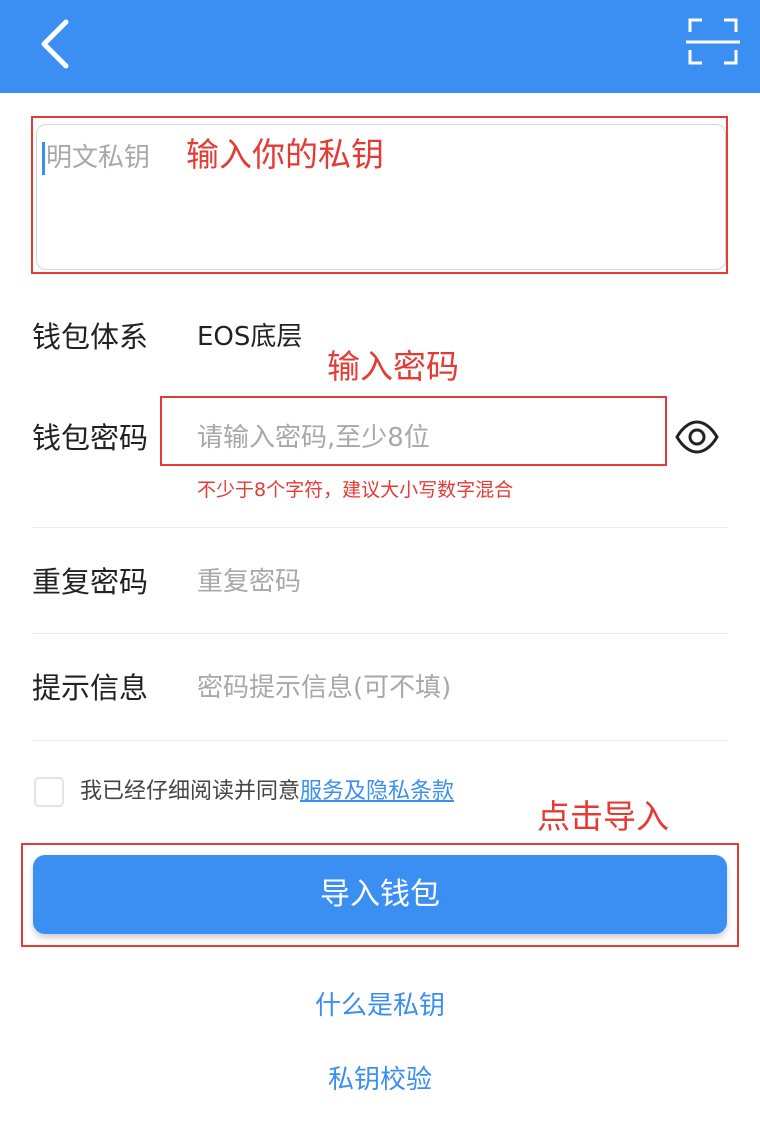 This screenshot has height=1147, width=760. I want to click on eye-icon, so click(697, 437).